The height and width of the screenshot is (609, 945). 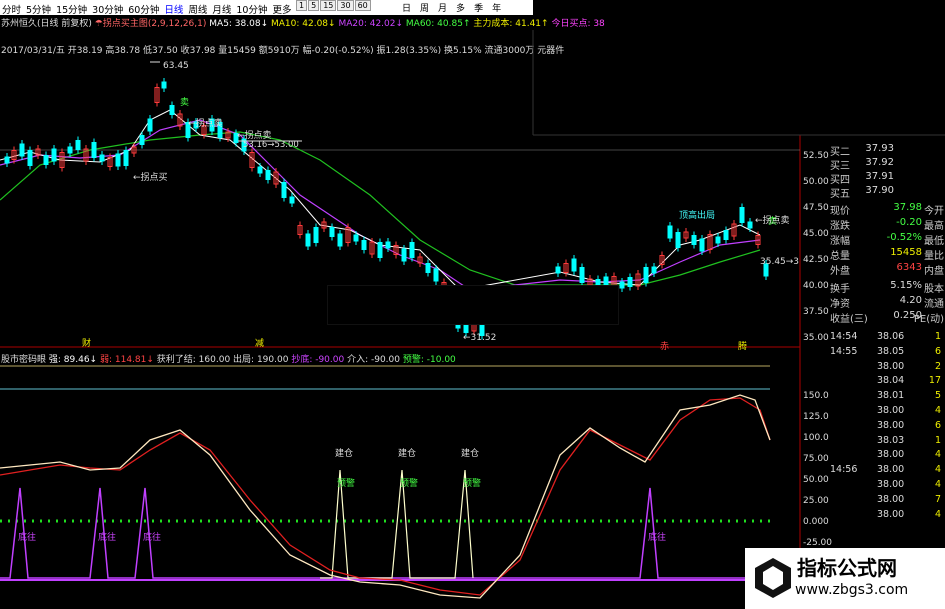 What do you see at coordinates (150, 178) in the screenshot?
I see `buy-point-label: ←拐点买` at bounding box center [150, 178].